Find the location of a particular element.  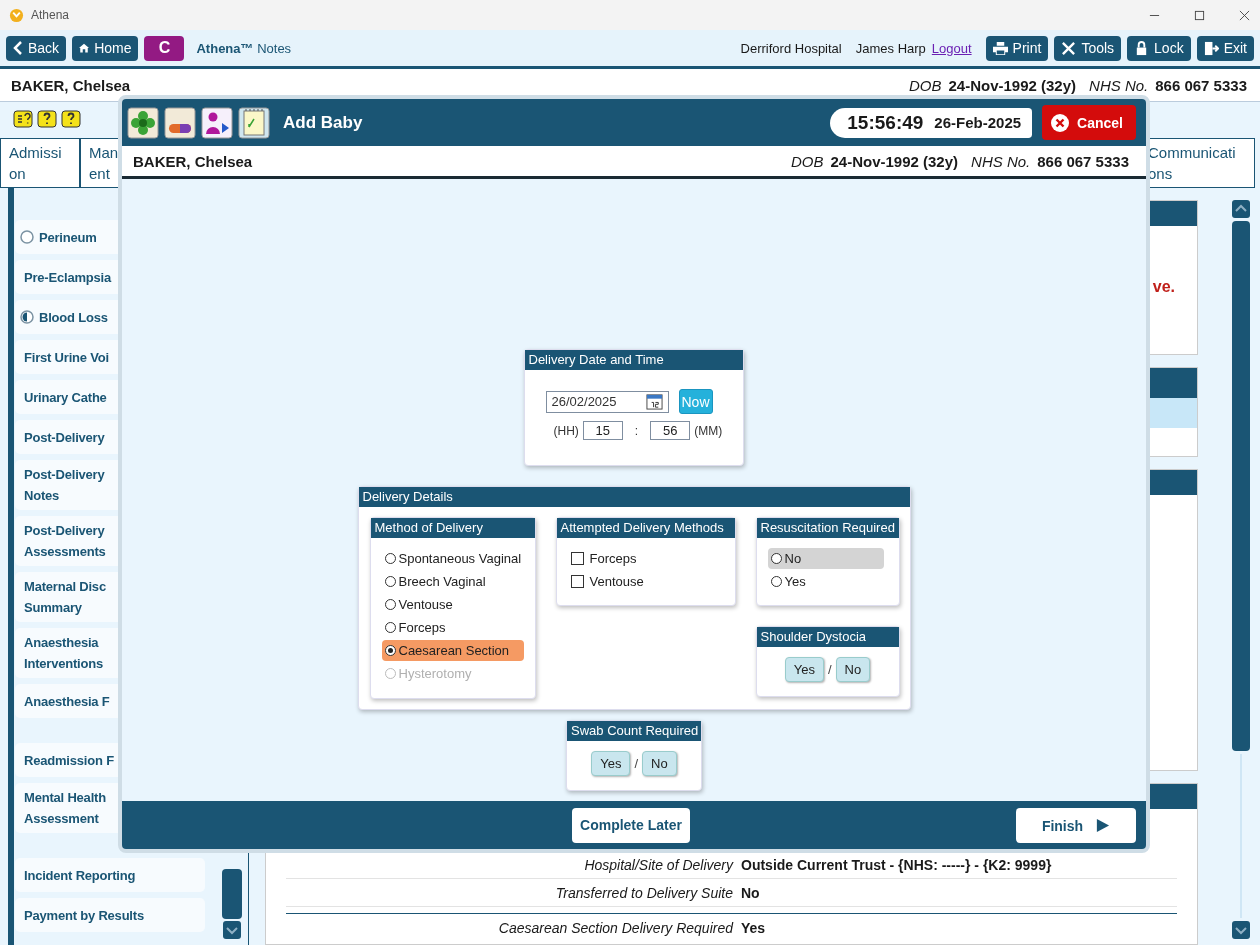

panel-title: Shoulder Dystocia is located at coordinates (827, 637).